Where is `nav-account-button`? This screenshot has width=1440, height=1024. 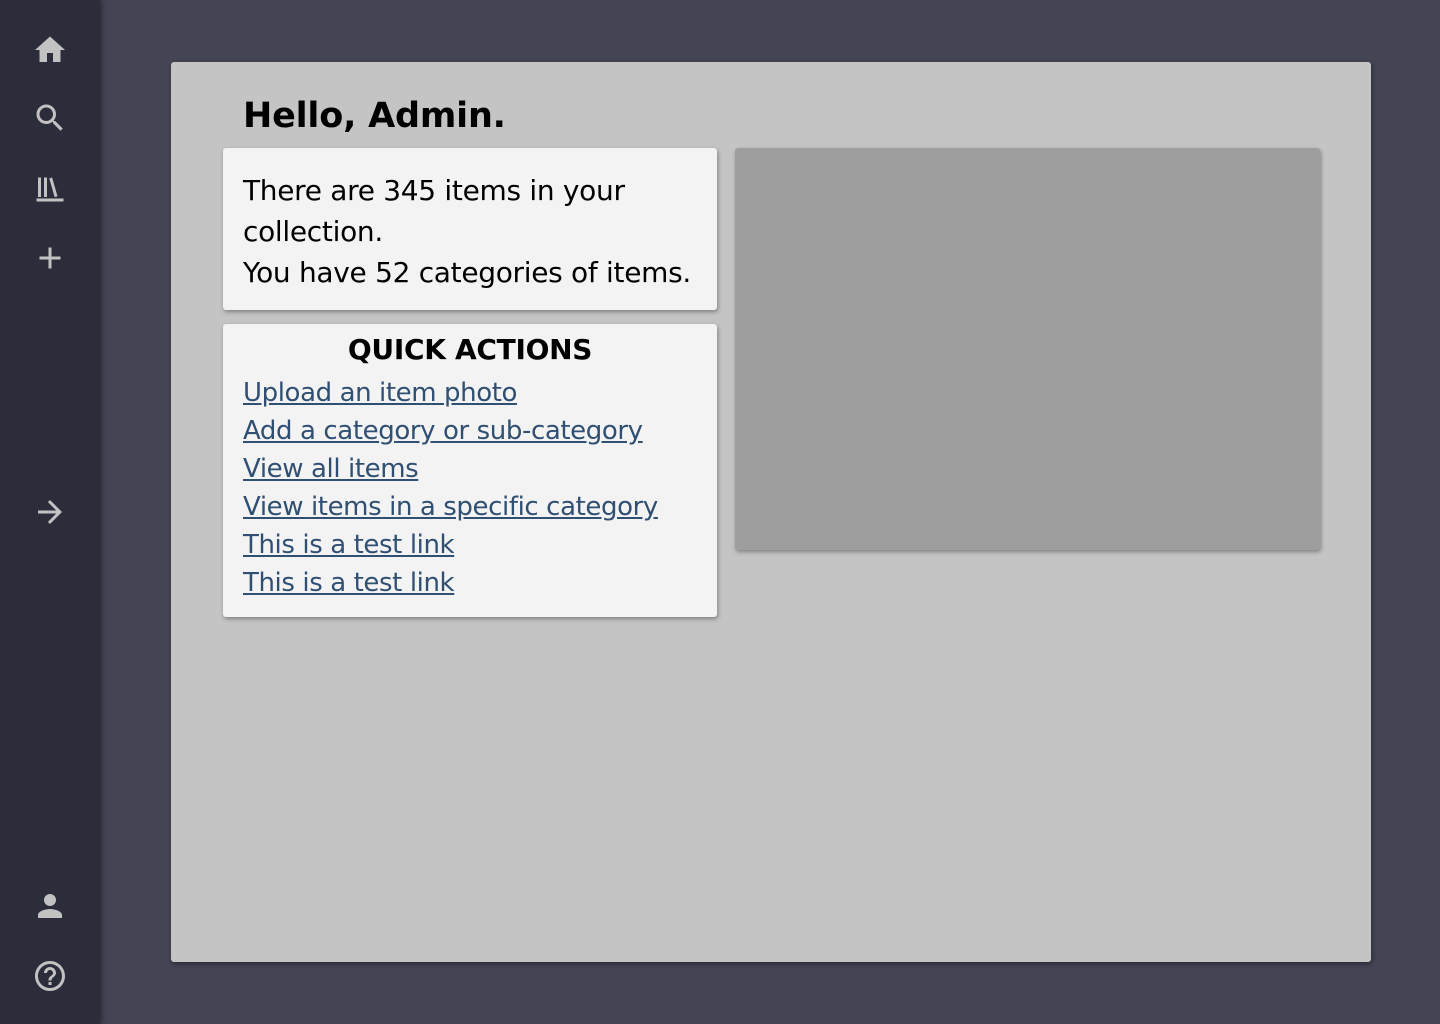 nav-account-button is located at coordinates (50, 906).